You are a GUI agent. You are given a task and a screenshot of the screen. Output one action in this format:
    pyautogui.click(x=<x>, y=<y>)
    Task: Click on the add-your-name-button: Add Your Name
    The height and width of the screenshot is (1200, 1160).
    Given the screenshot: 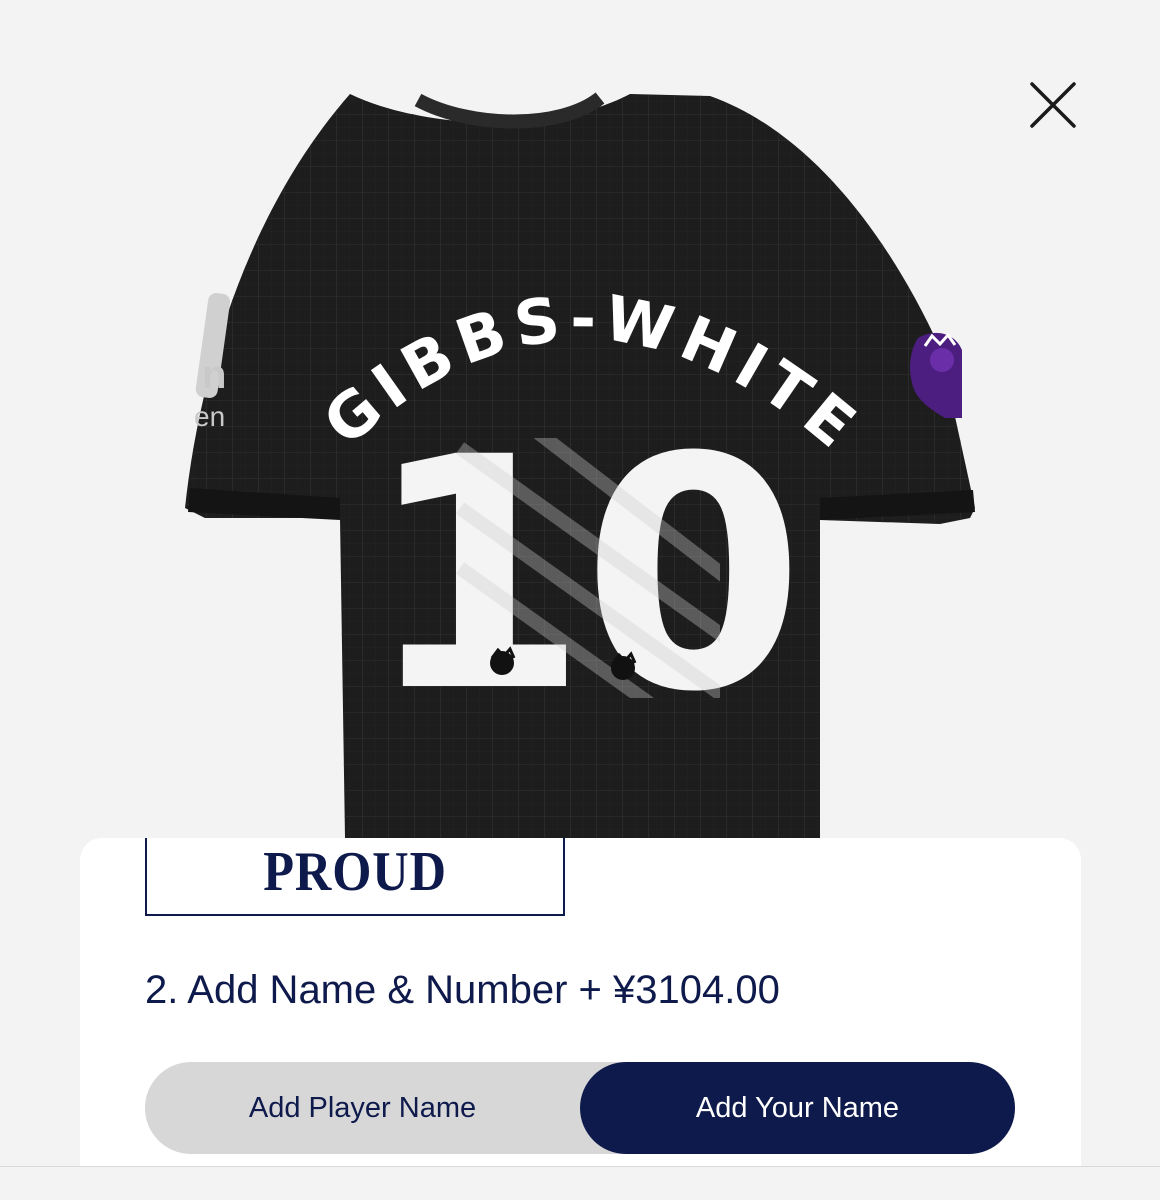 What is the action you would take?
    pyautogui.click(x=797, y=1108)
    